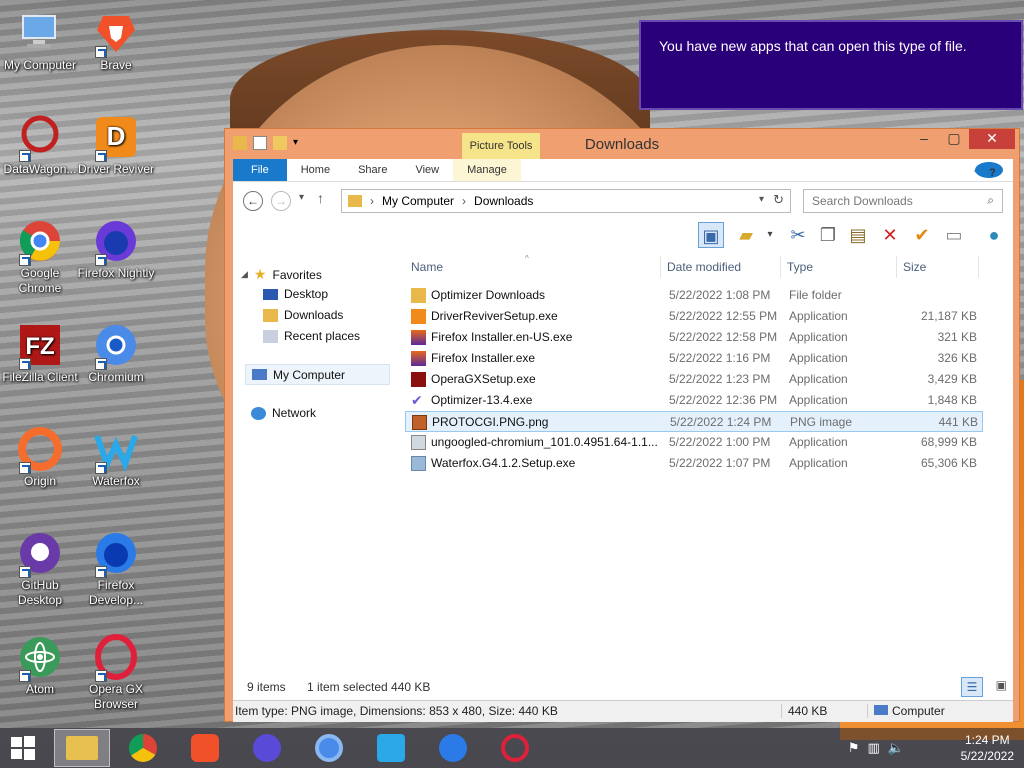  What do you see at coordinates (623, 170) in the screenshot?
I see `ribbon-tabs: File Home Share View Manage ⌄ ?` at bounding box center [623, 170].